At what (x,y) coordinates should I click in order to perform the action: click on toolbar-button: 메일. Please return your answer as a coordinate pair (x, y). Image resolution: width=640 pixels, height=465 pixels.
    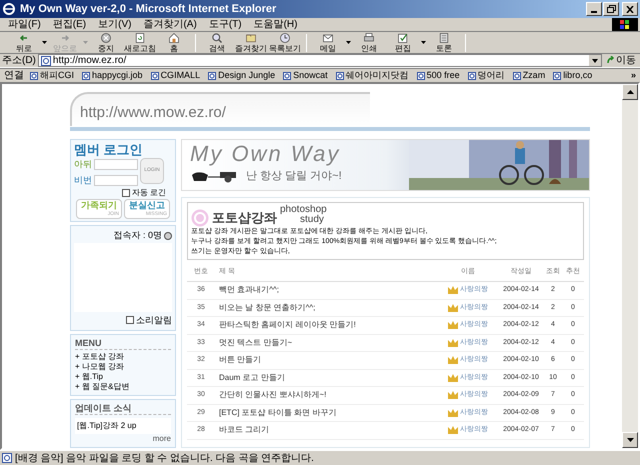
    Looking at the image, I should click on (331, 42).